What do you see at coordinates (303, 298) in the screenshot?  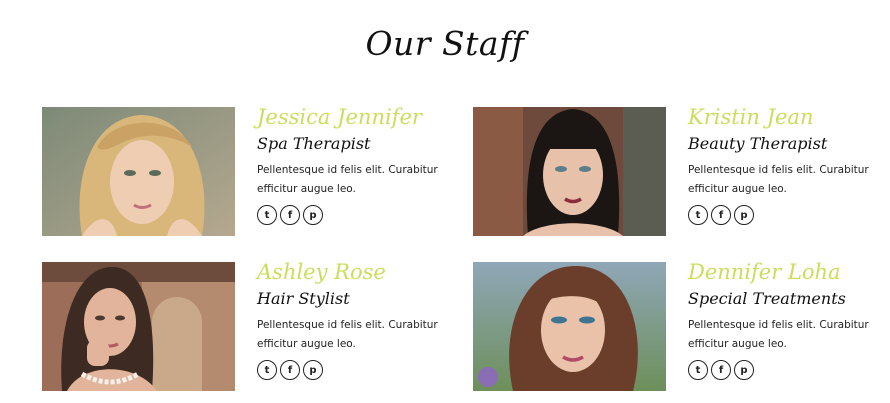 I see `staff-role: Hair Stylist` at bounding box center [303, 298].